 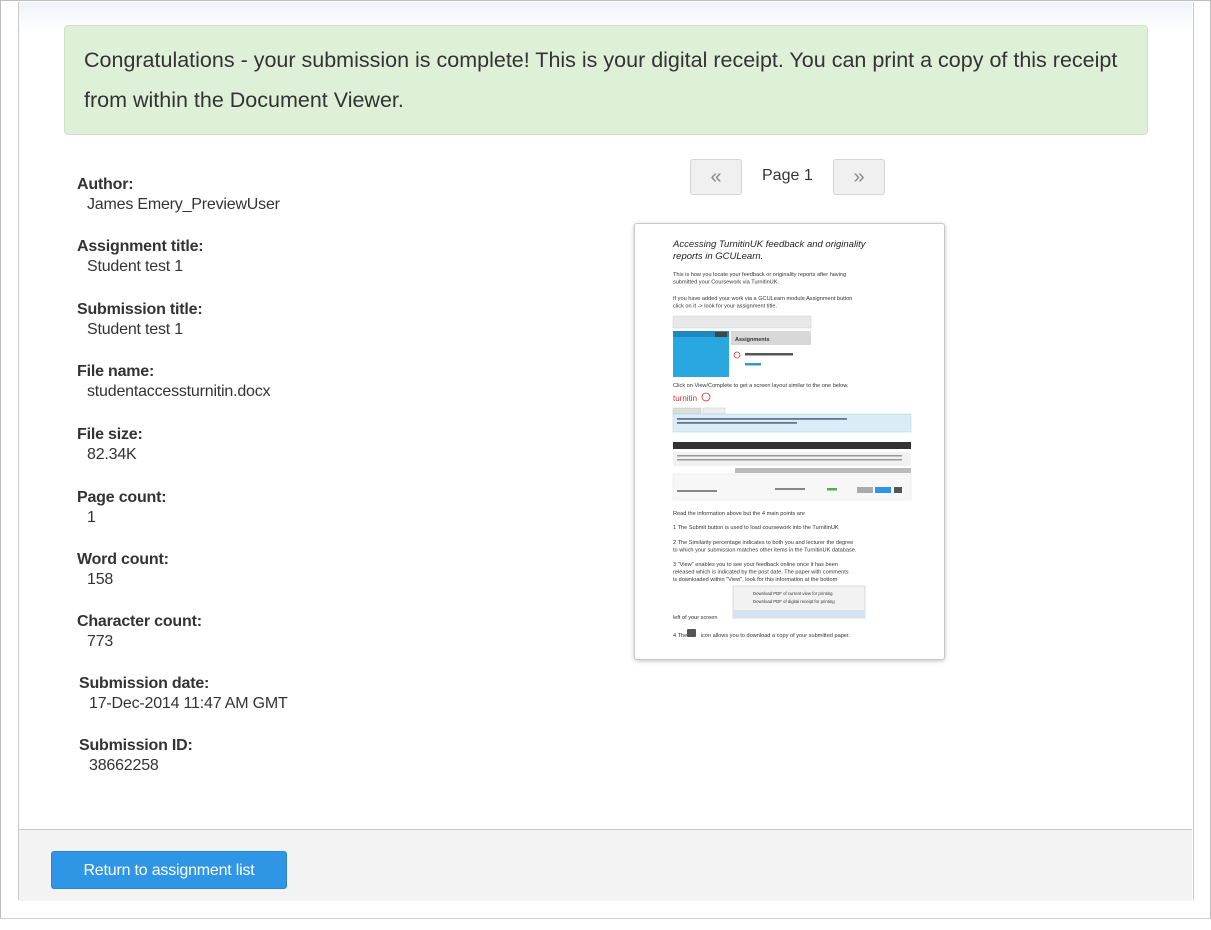 What do you see at coordinates (123, 559) in the screenshot?
I see `word-count-label: Word count:` at bounding box center [123, 559].